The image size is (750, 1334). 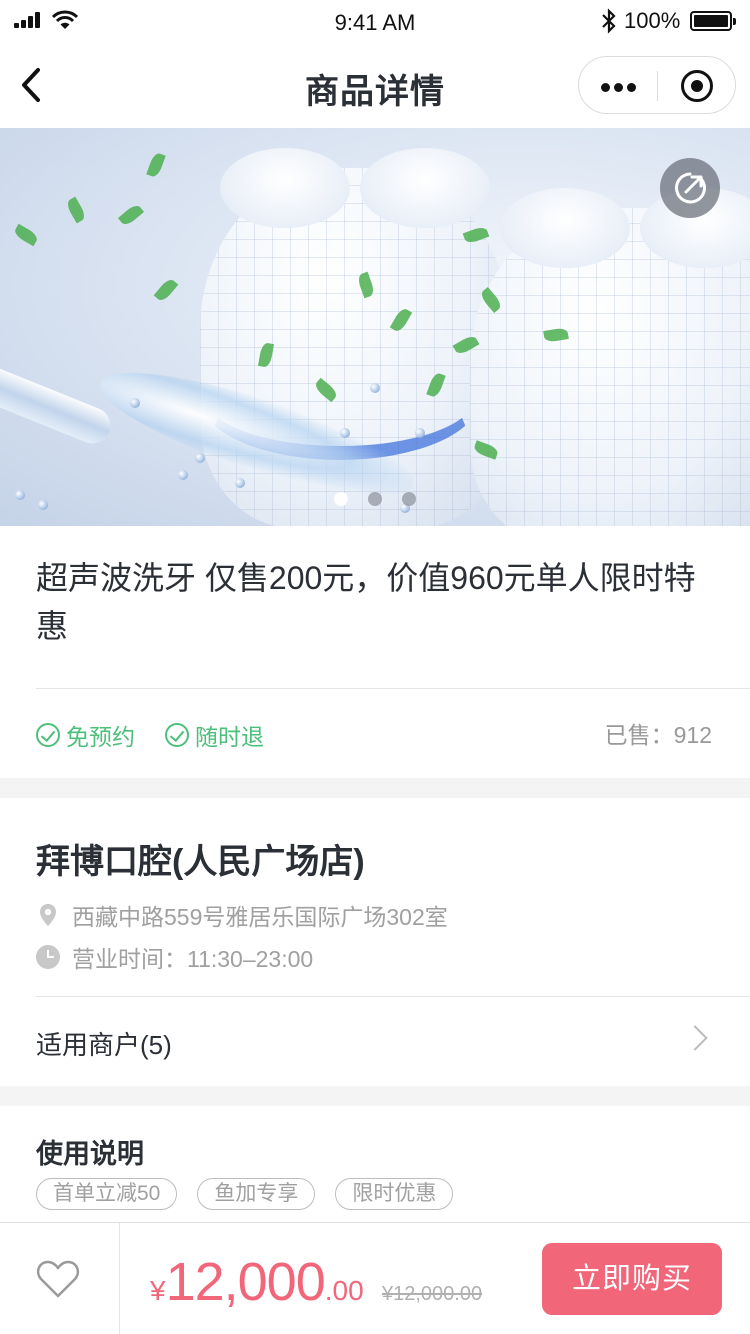 I want to click on share-button, so click(x=690, y=188).